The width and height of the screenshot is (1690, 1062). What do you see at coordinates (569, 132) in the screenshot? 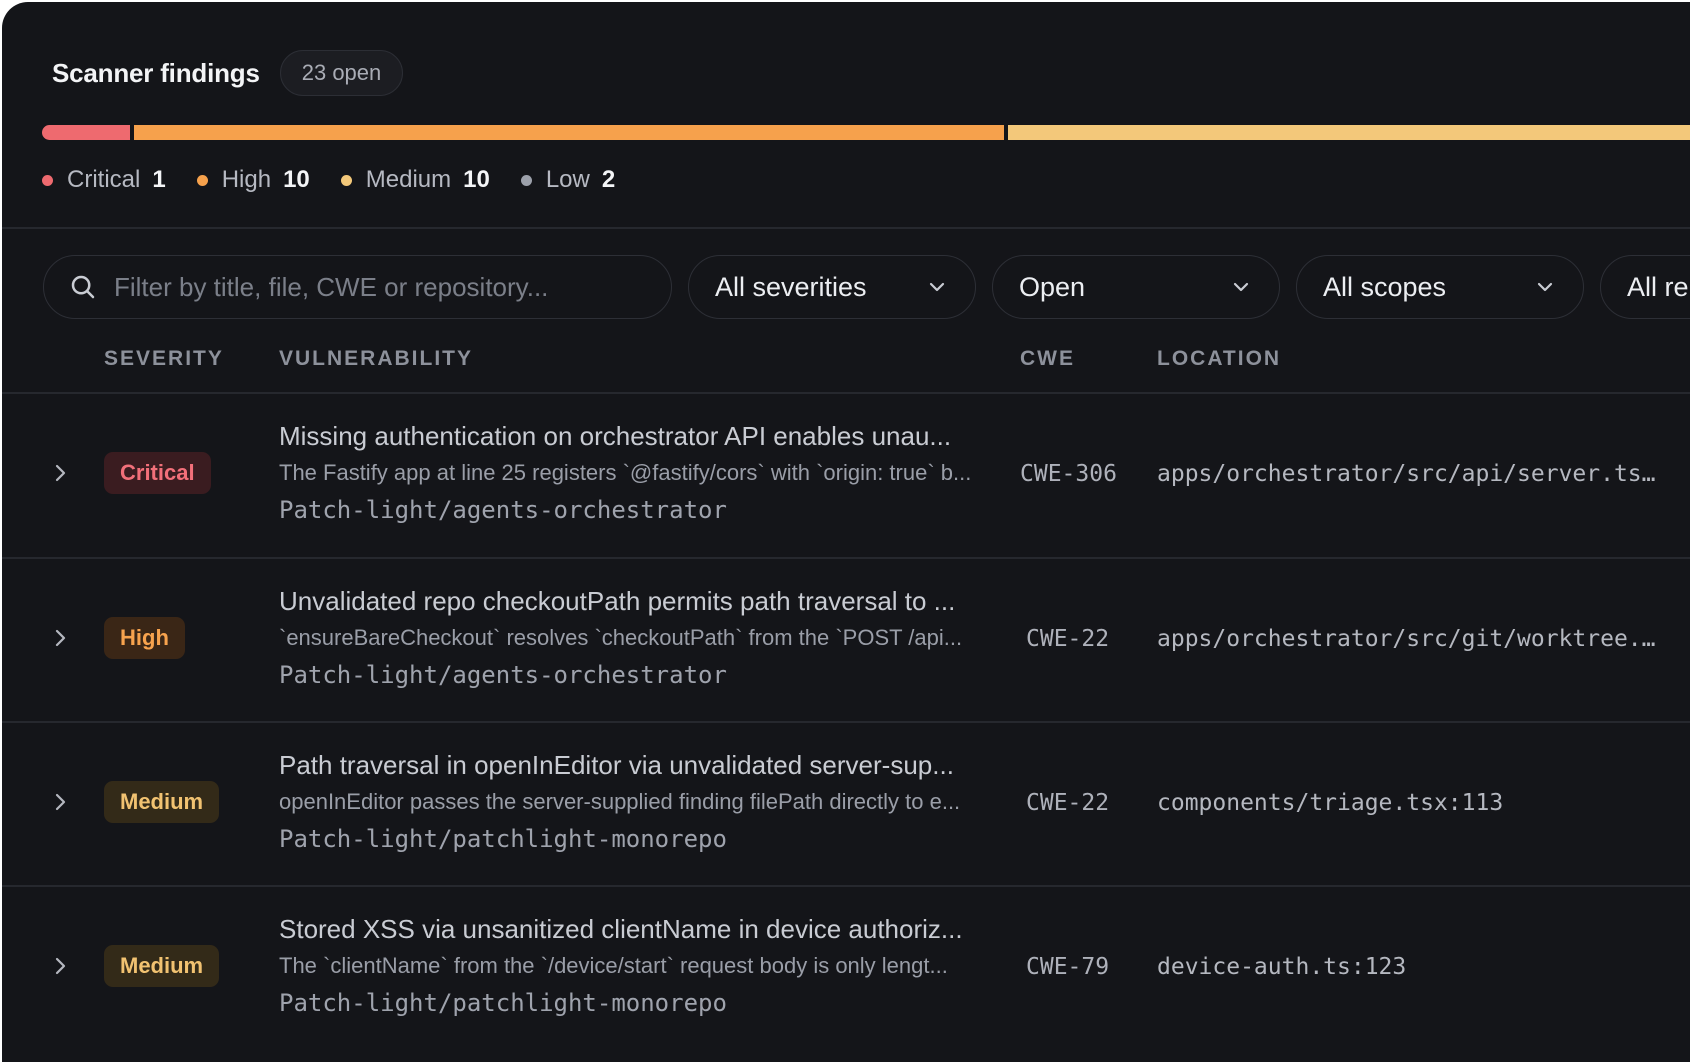
I see `severity-bar-high` at bounding box center [569, 132].